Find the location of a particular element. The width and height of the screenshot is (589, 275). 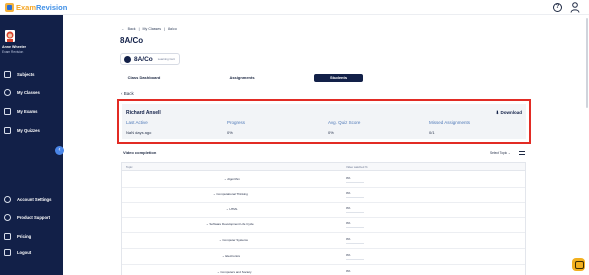

select-topic-label: Select Topic is located at coordinates (499, 153).